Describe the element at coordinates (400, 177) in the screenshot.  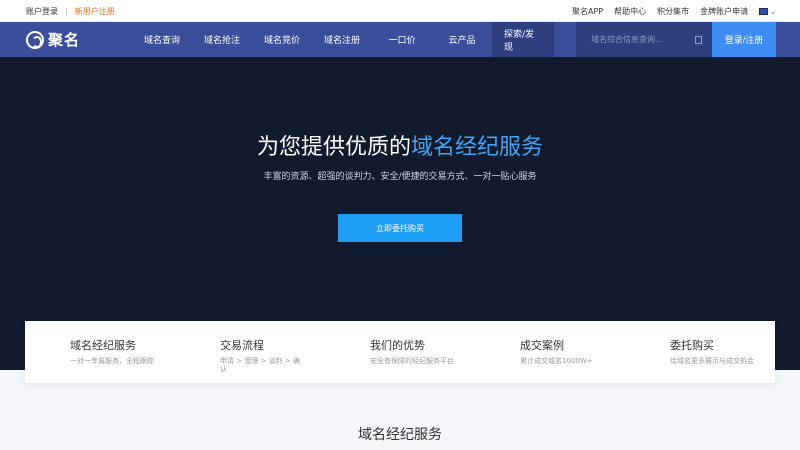
I see `hero-subtitle: 丰富的资源、超强的谈判力、安全/便捷的交易方式、一对一贴心服务` at that location.